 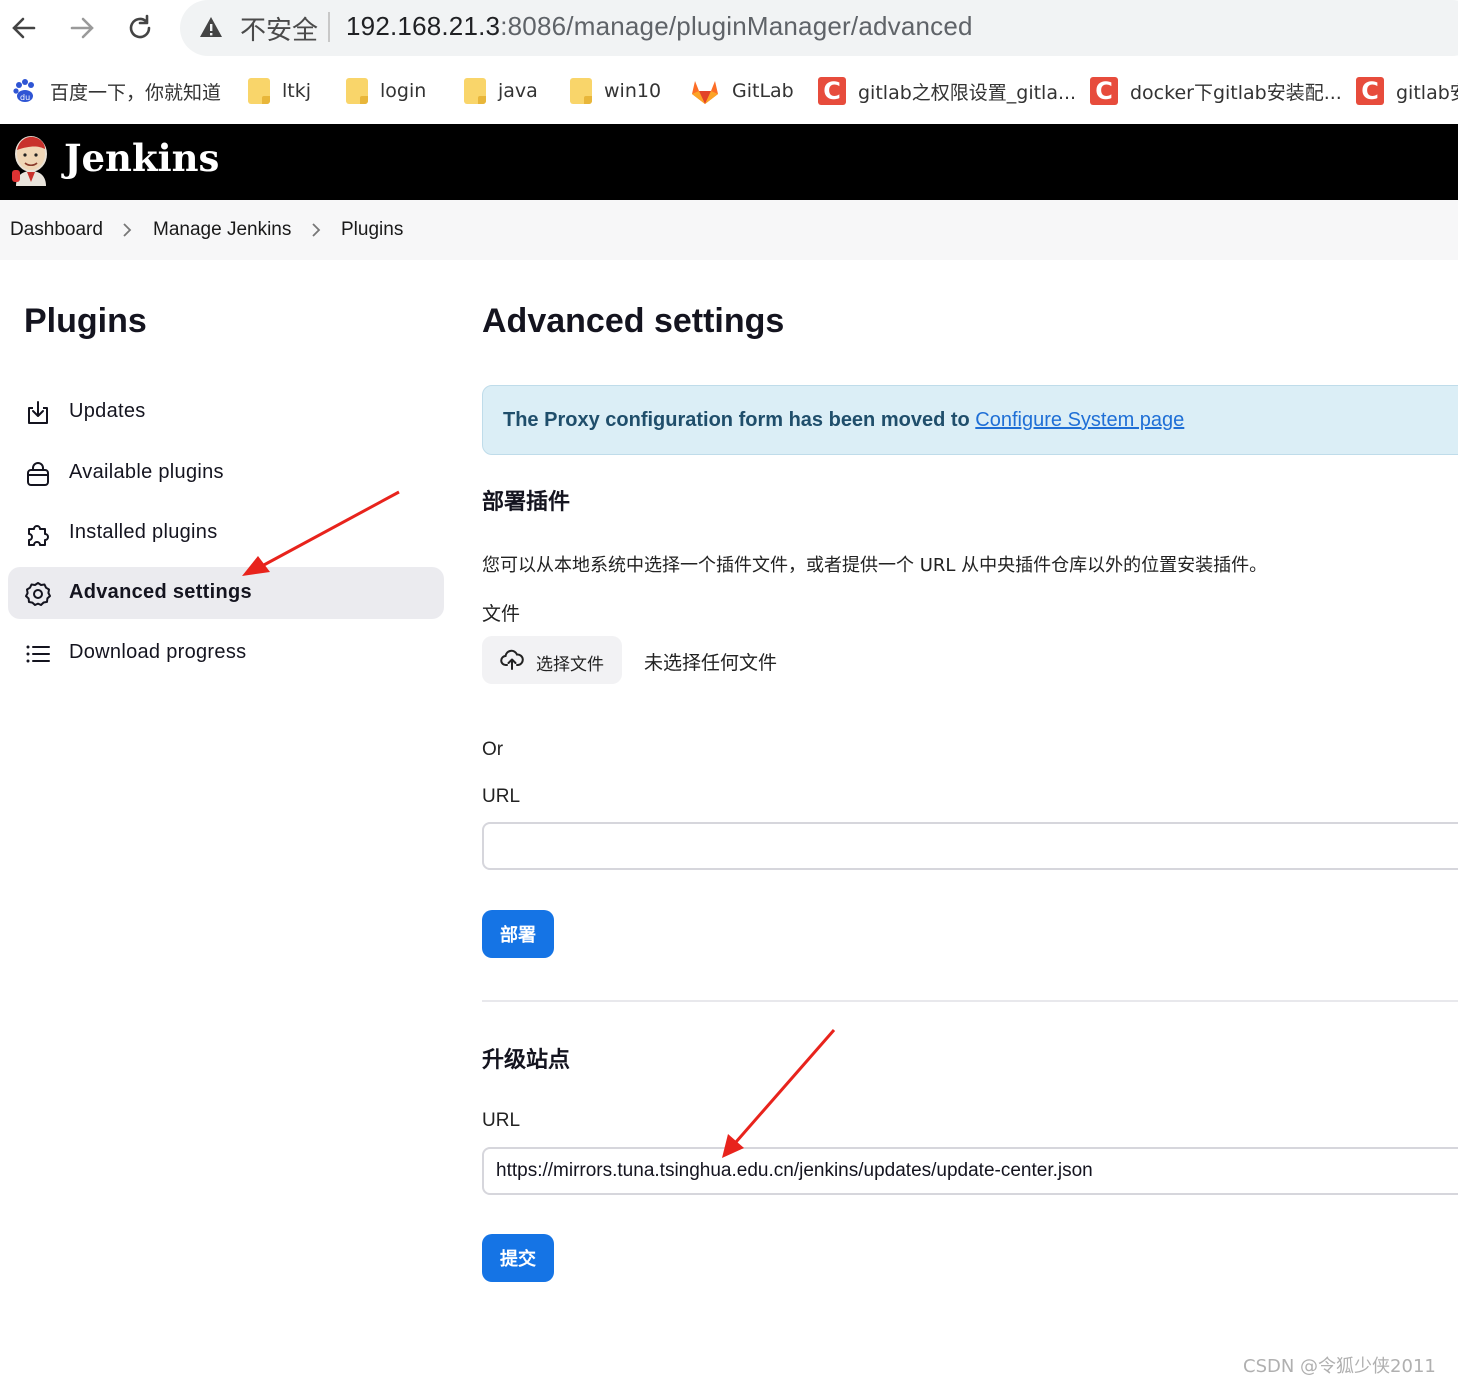 I want to click on page-title: Advanced settings, so click(x=633, y=321).